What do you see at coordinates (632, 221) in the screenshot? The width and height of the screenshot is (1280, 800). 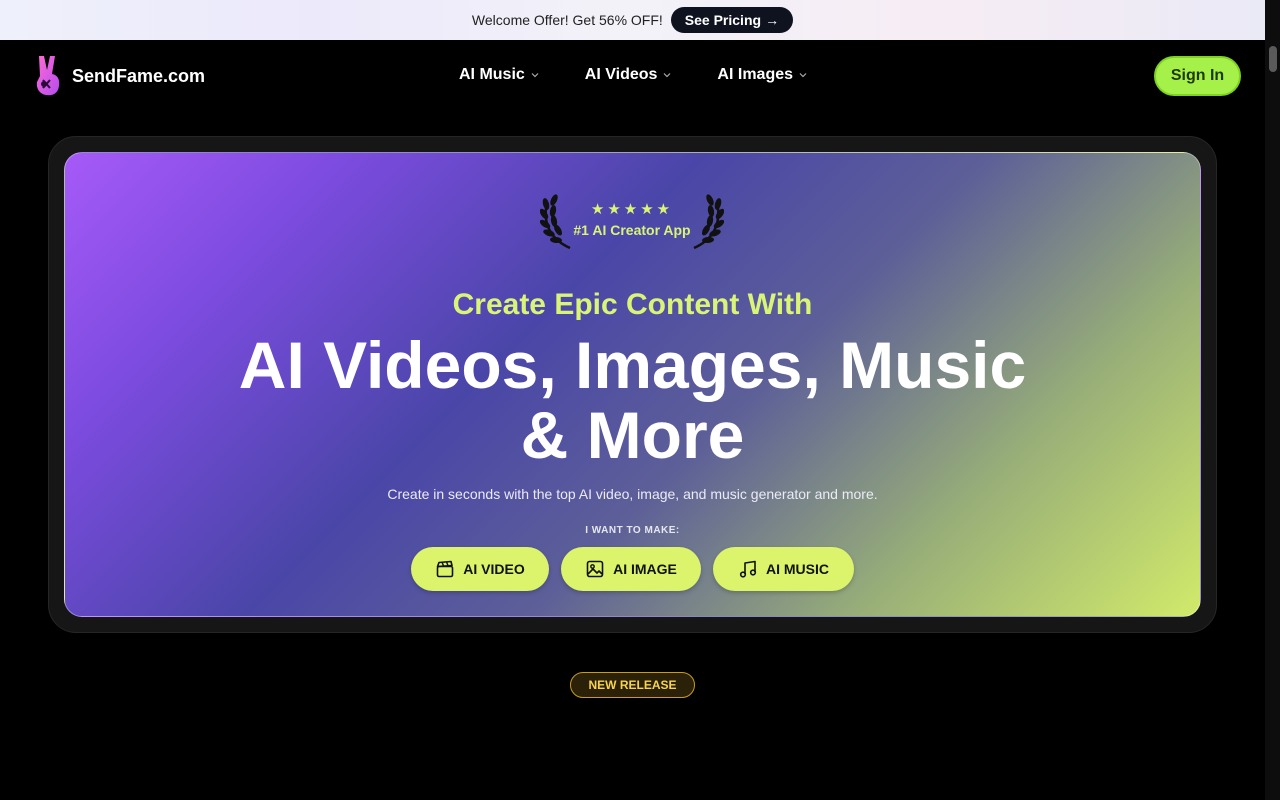 I see `award-badge: ★★★★★ #1 AI Creator App` at bounding box center [632, 221].